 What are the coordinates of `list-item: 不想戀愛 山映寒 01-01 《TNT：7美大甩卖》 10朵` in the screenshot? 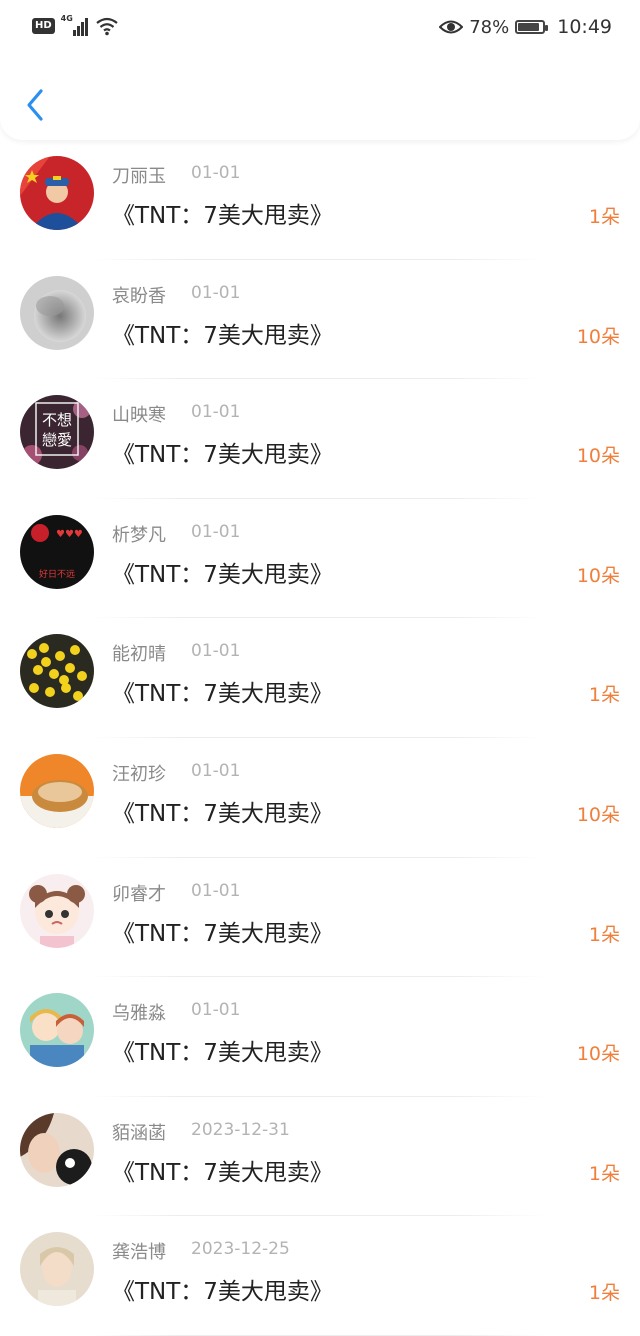 It's located at (320, 439).